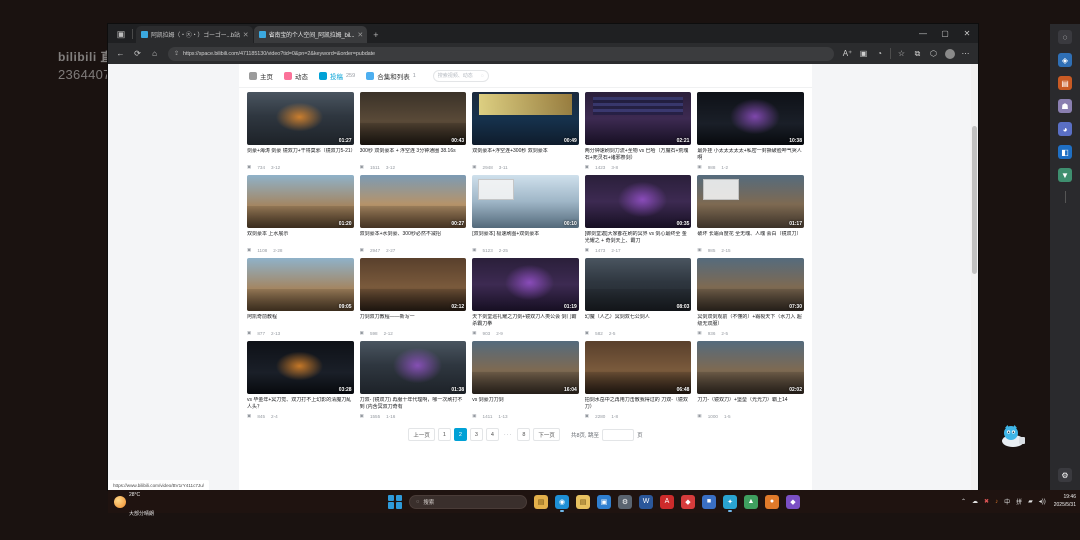  Describe the element at coordinates (667, 501) in the screenshot. I see `taskbar-app-acrobat: A` at that location.